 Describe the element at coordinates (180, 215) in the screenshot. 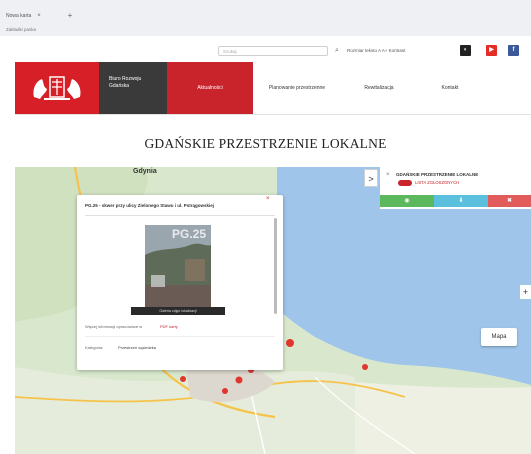

I see `popup-divider` at that location.